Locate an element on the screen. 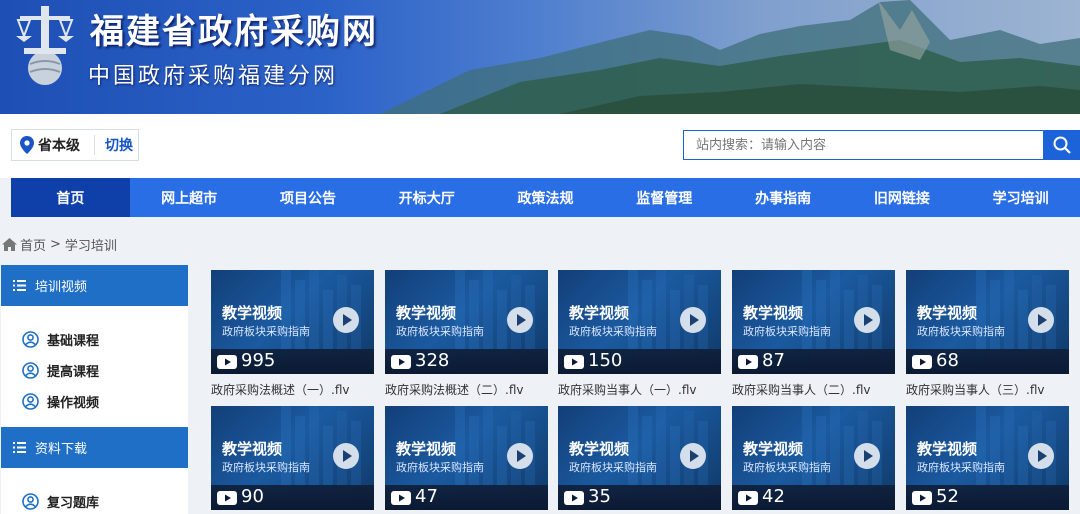 Image resolution: width=1080 pixels, height=514 pixels. nav-item-home: 首页 is located at coordinates (70, 197).